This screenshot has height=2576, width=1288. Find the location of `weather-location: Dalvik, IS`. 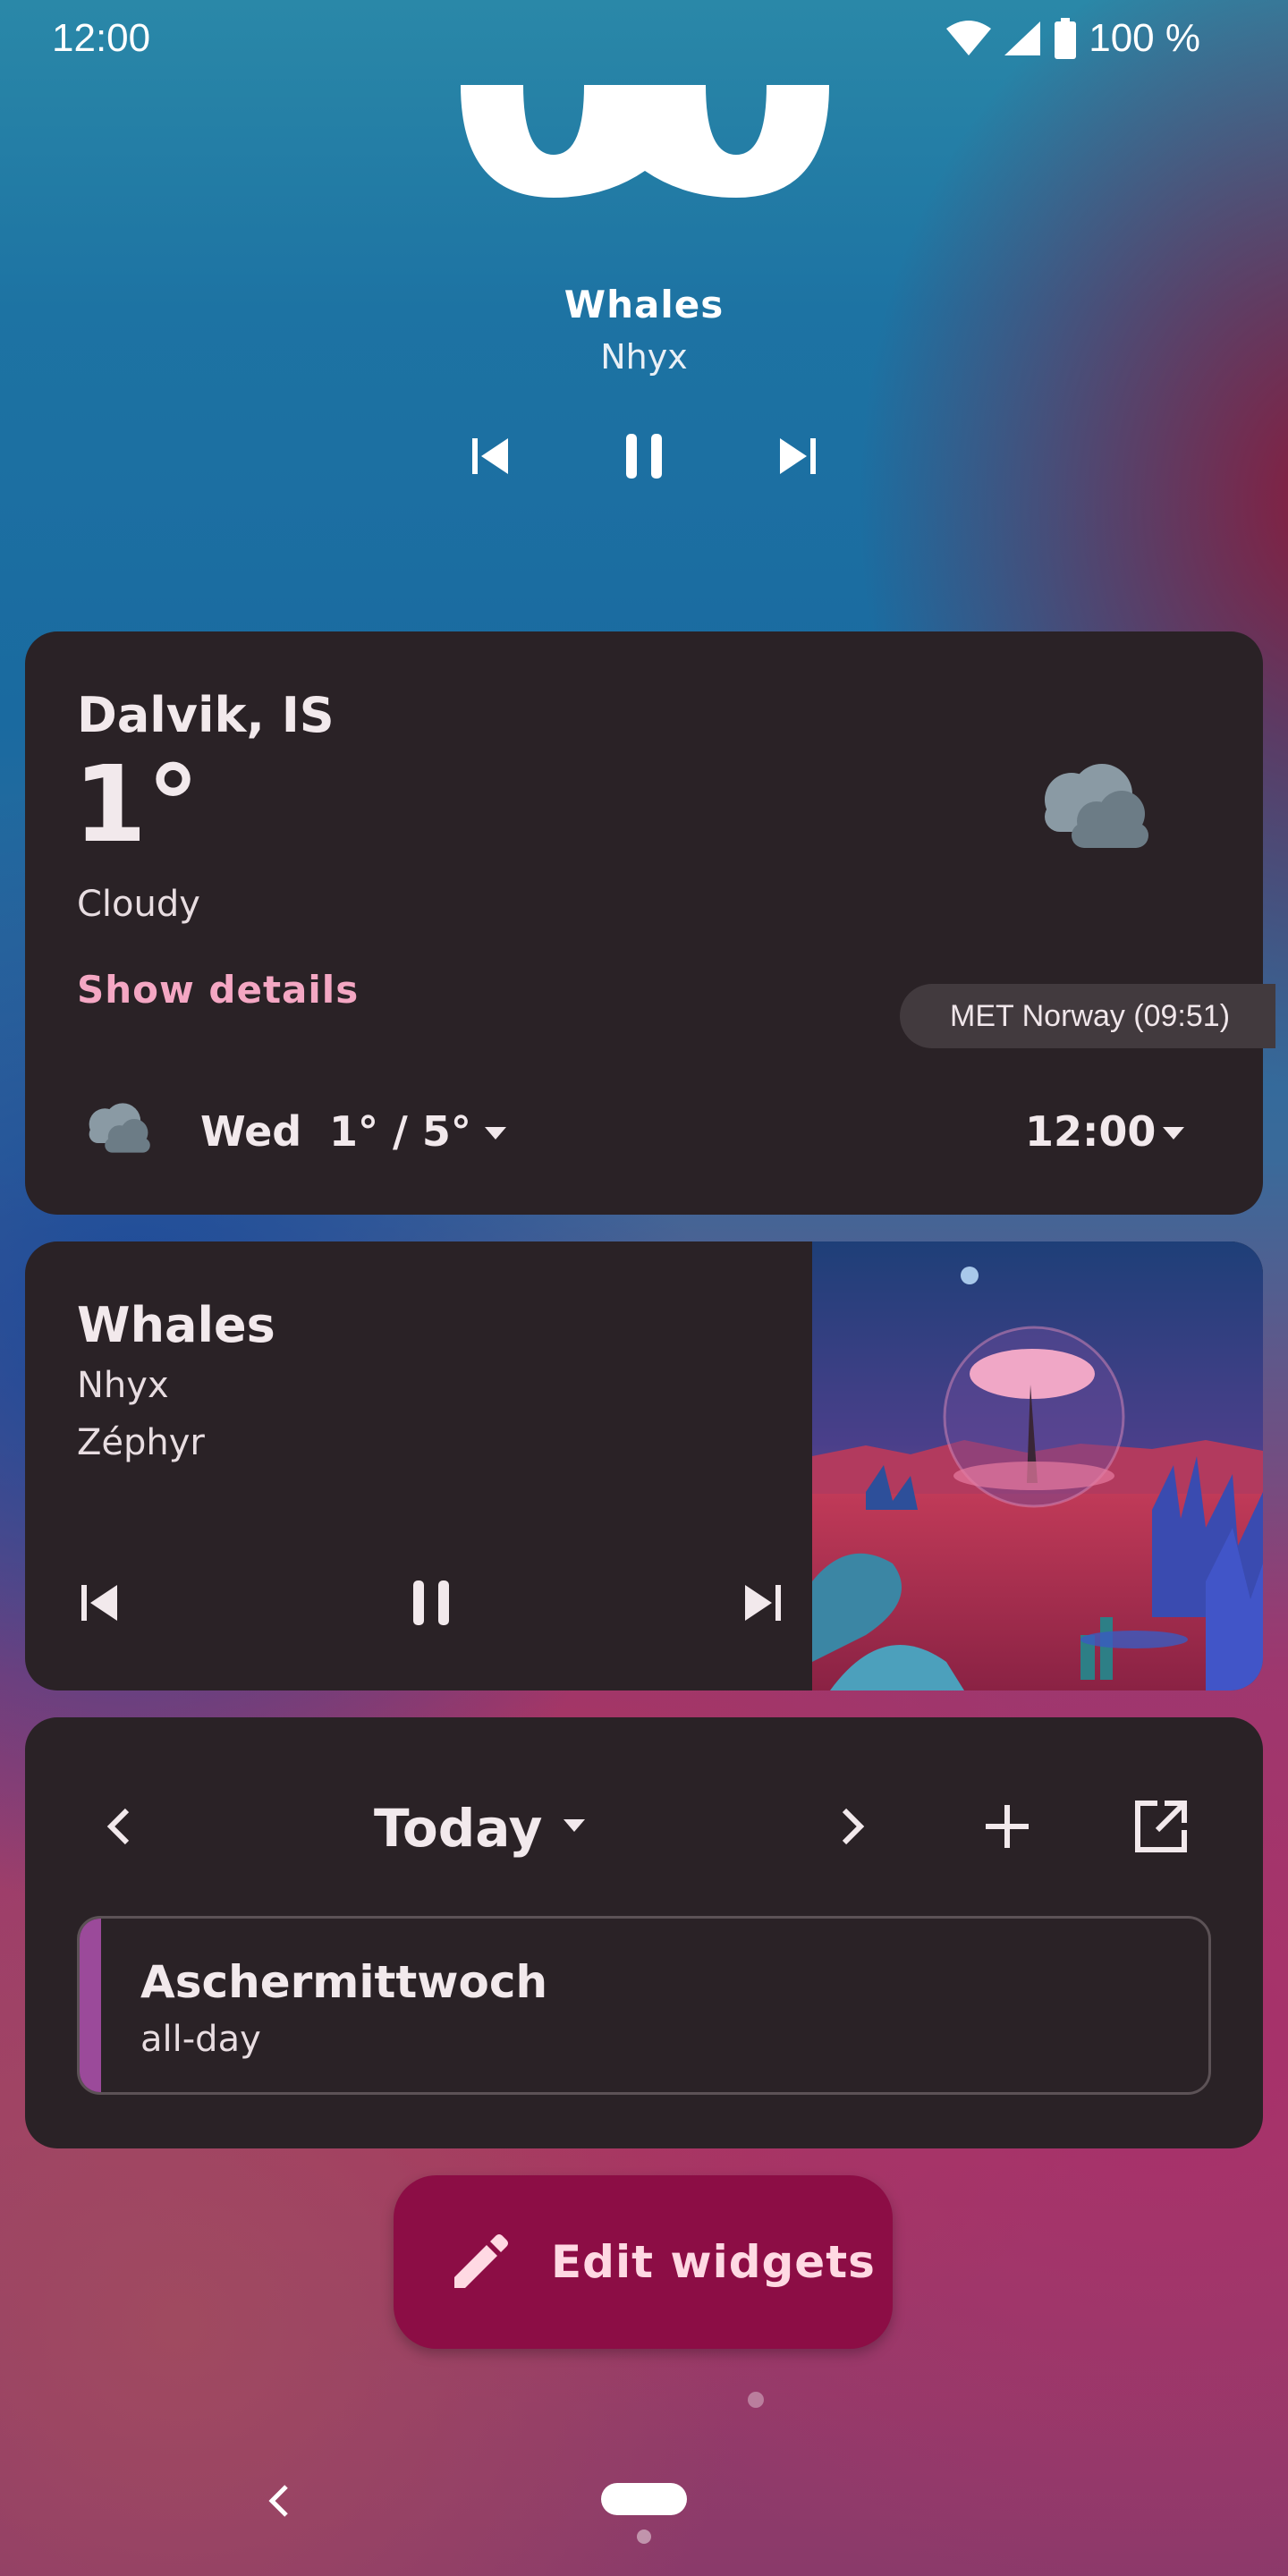

weather-location: Dalvik, IS is located at coordinates (206, 715).